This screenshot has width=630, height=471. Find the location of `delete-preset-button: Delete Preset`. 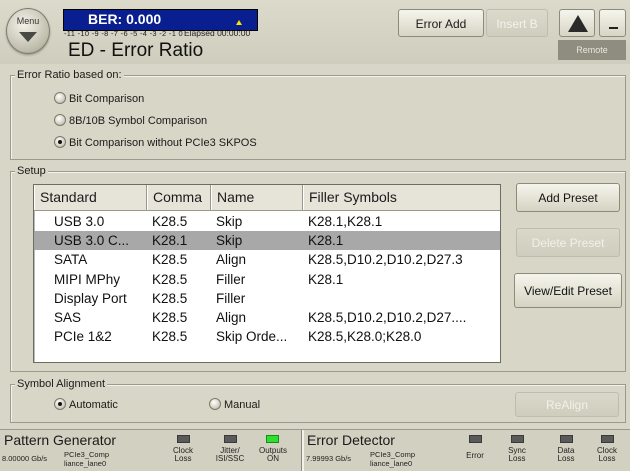

delete-preset-button: Delete Preset is located at coordinates (568, 242).